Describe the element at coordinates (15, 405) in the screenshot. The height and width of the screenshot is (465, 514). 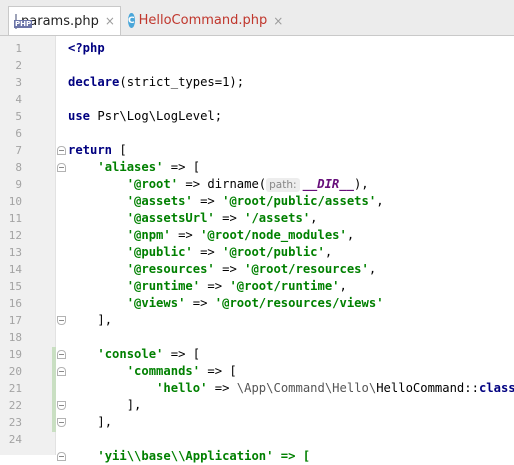
I see `line-number: 22` at that location.